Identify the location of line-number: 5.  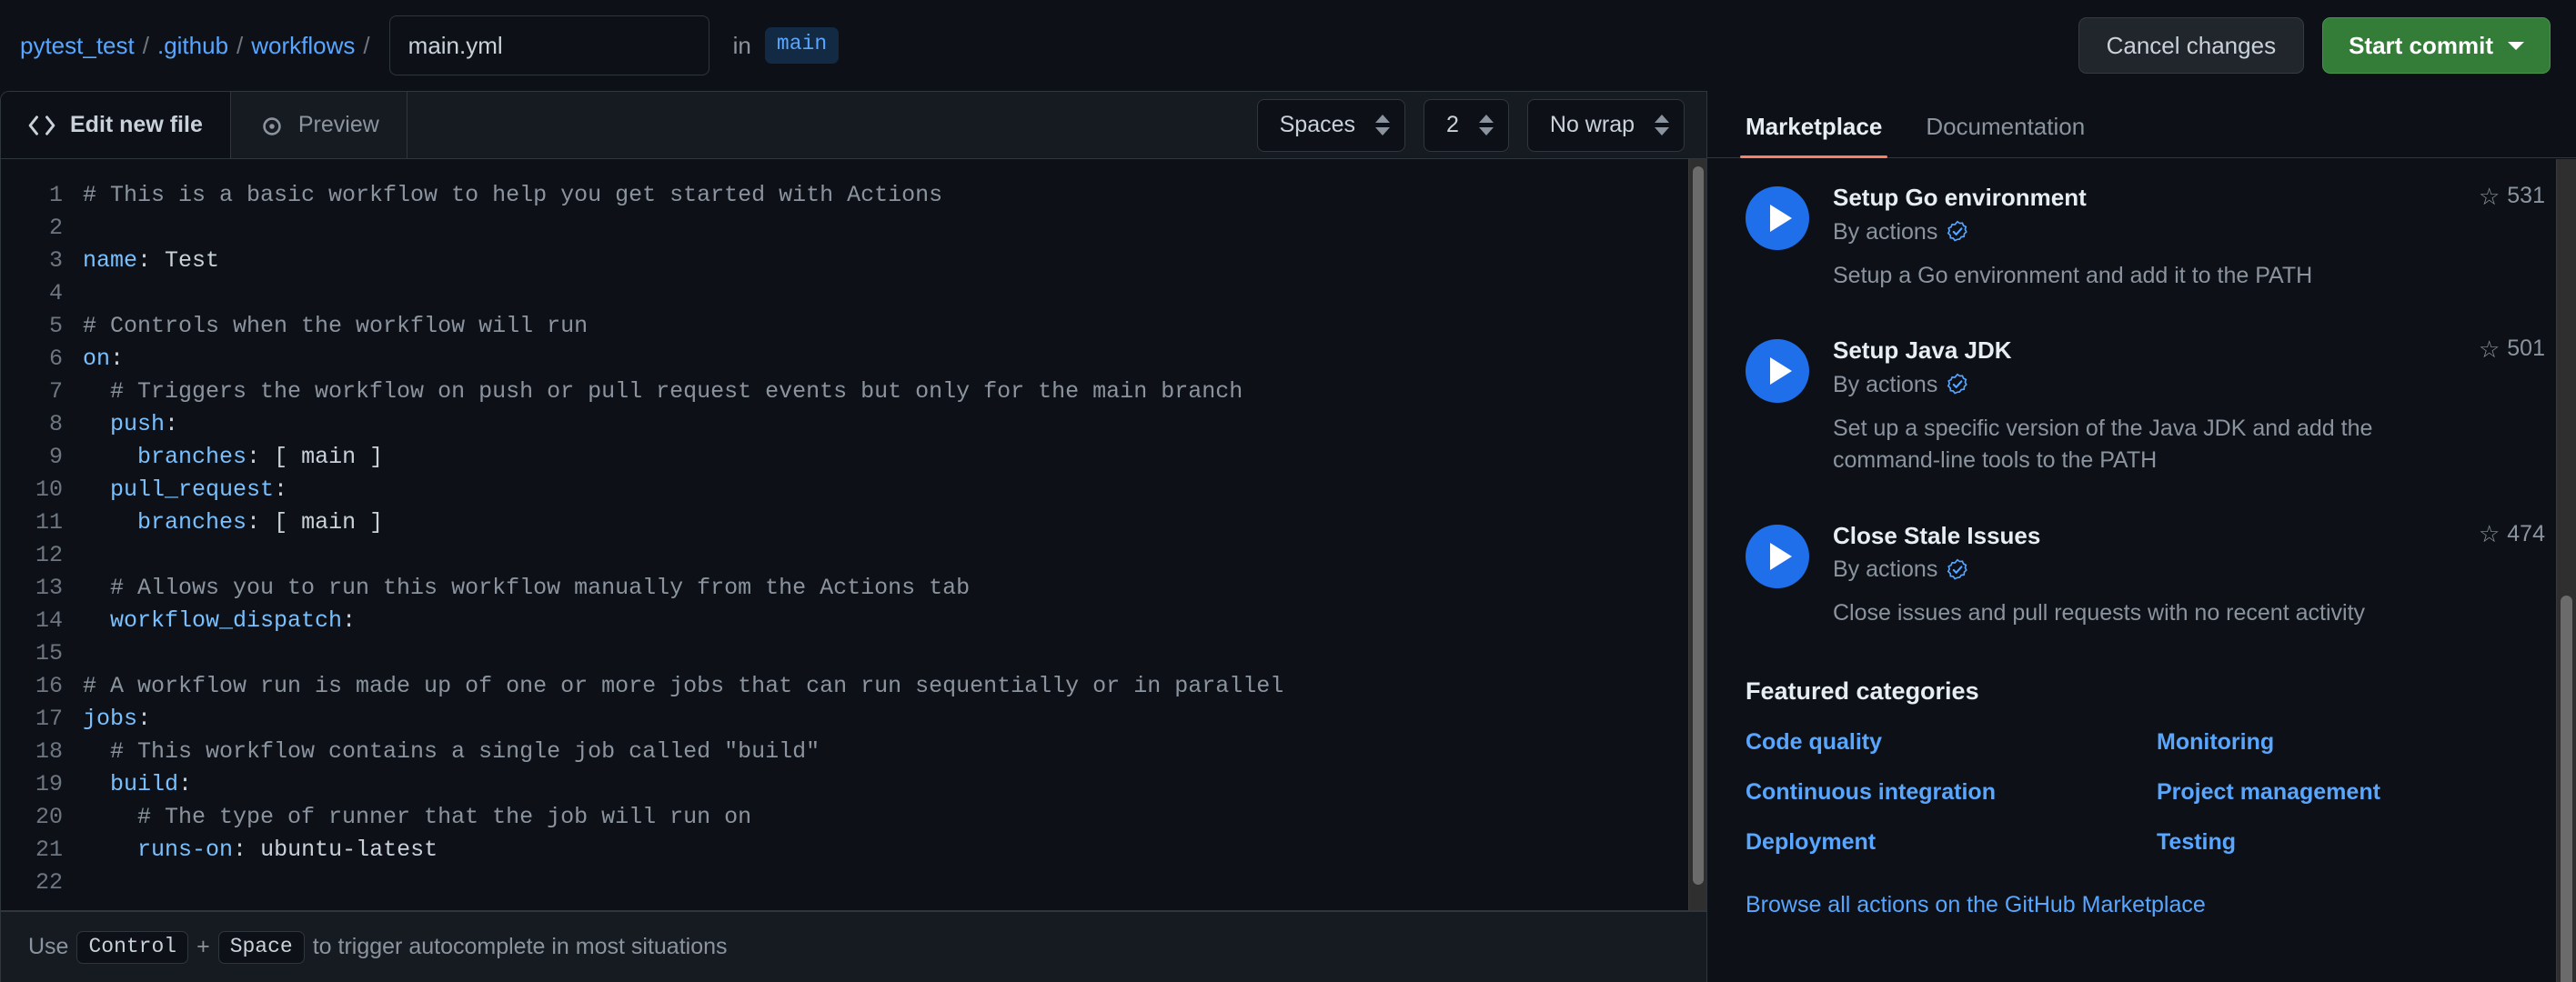
(55, 326).